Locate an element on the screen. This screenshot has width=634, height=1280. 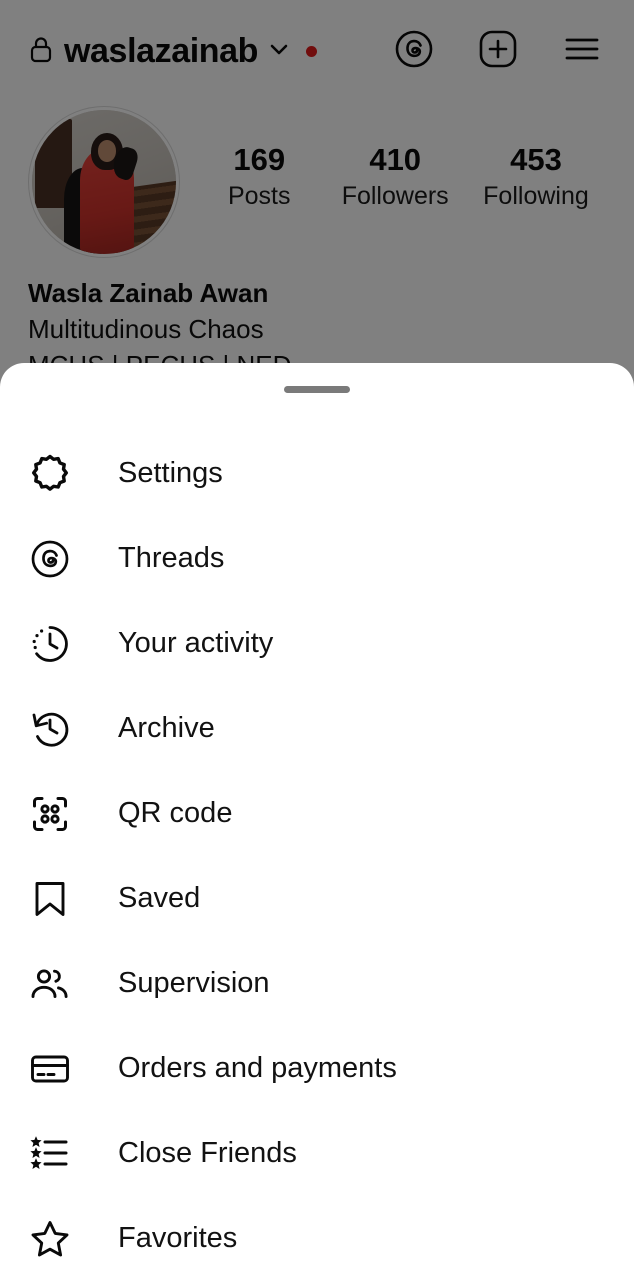
stat-followers: 410 Followers is located at coordinates (395, 177).